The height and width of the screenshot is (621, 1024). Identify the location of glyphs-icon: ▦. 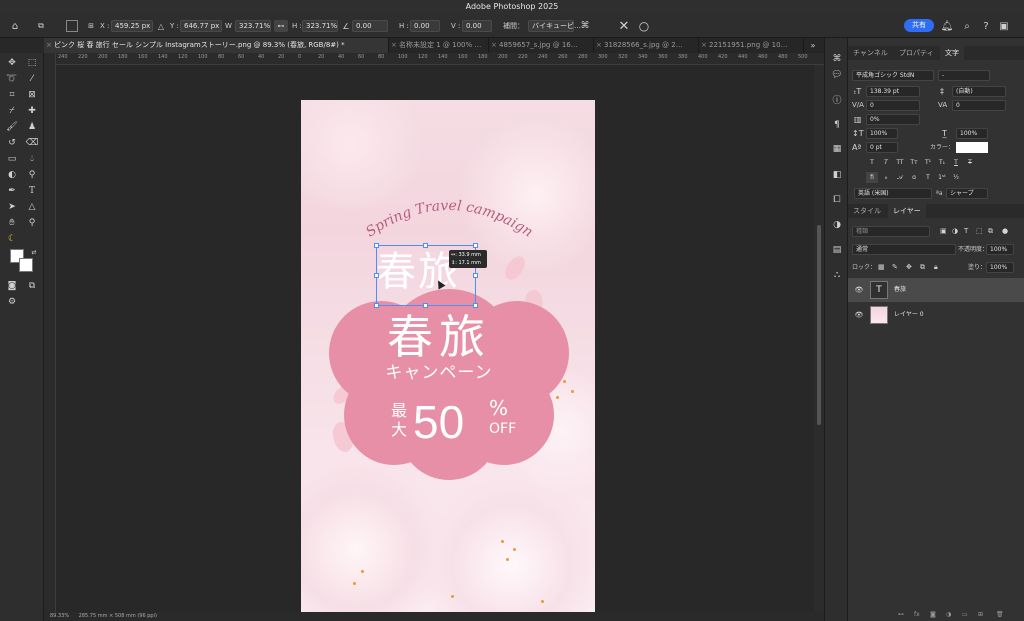
(837, 149).